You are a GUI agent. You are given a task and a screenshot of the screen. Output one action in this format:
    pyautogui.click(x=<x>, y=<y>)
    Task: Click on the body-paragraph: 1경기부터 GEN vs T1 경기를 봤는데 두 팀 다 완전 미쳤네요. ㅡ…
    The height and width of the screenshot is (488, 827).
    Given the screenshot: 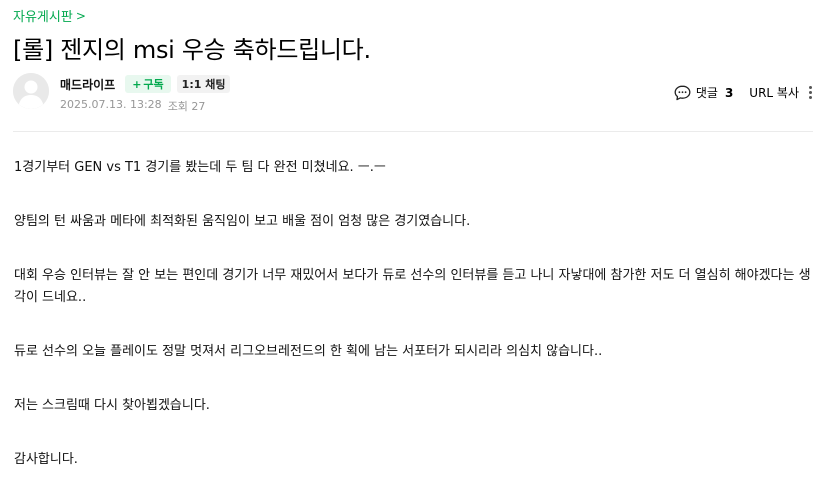 What is the action you would take?
    pyautogui.click(x=200, y=167)
    